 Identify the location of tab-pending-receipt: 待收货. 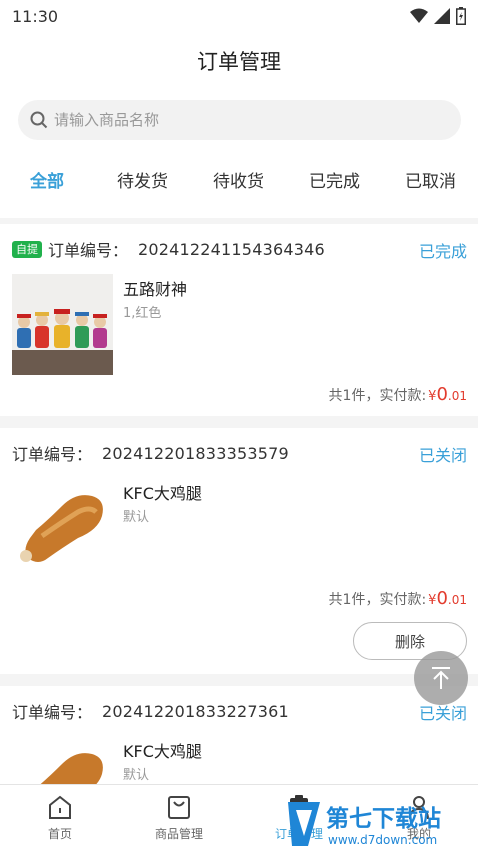
(238, 184).